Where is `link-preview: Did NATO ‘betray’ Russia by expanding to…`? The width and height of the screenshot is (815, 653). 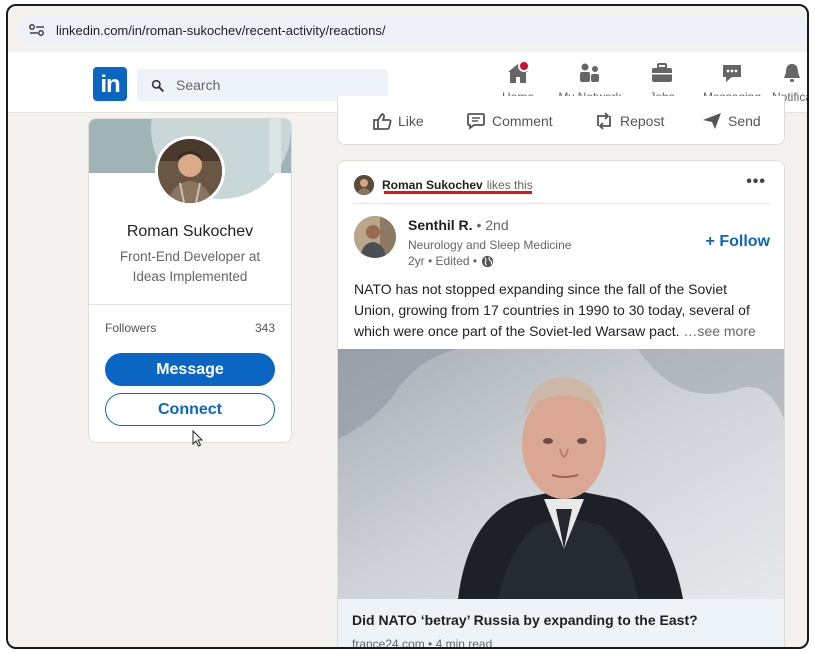
link-preview: Did NATO ‘betray’ Russia by expanding to… is located at coordinates (561, 624).